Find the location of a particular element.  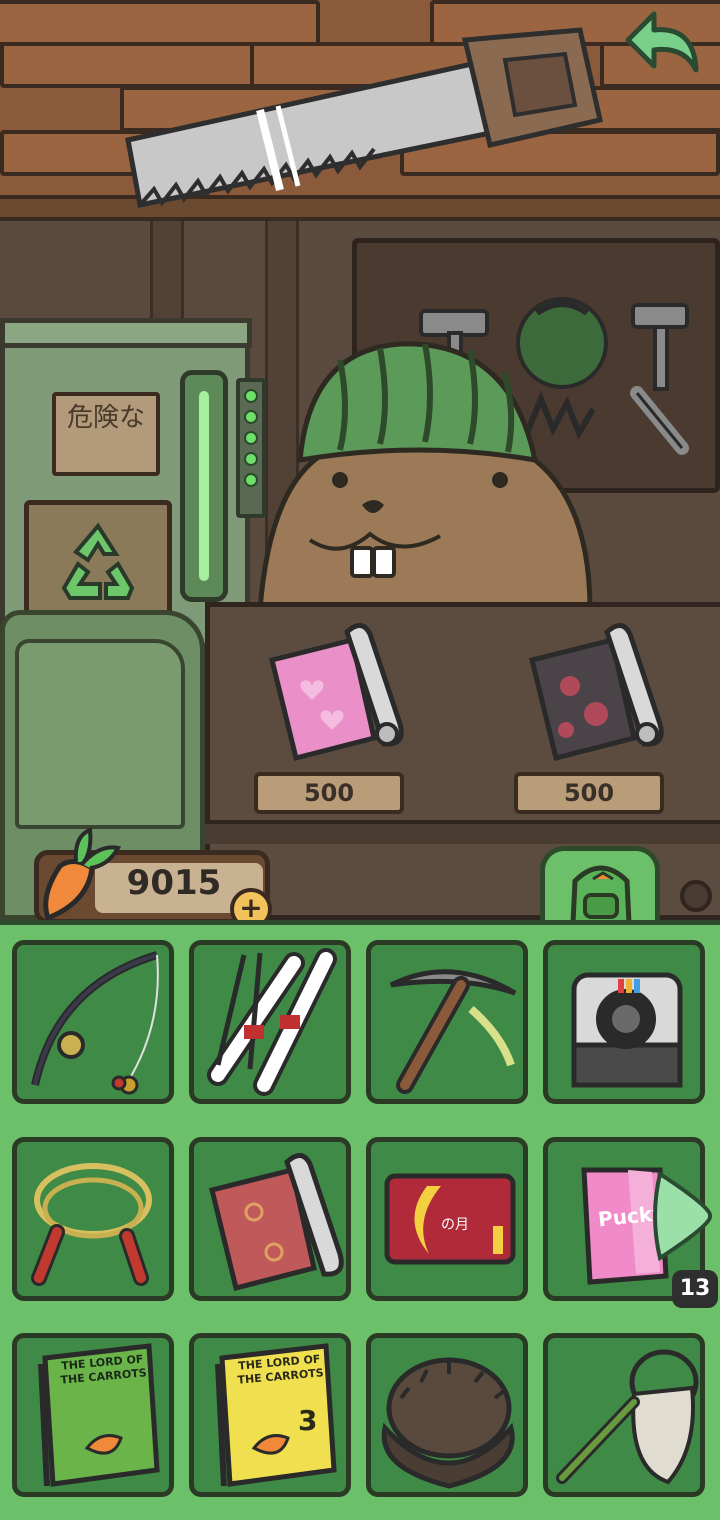

pickaxe-icon is located at coordinates (453, 1031).